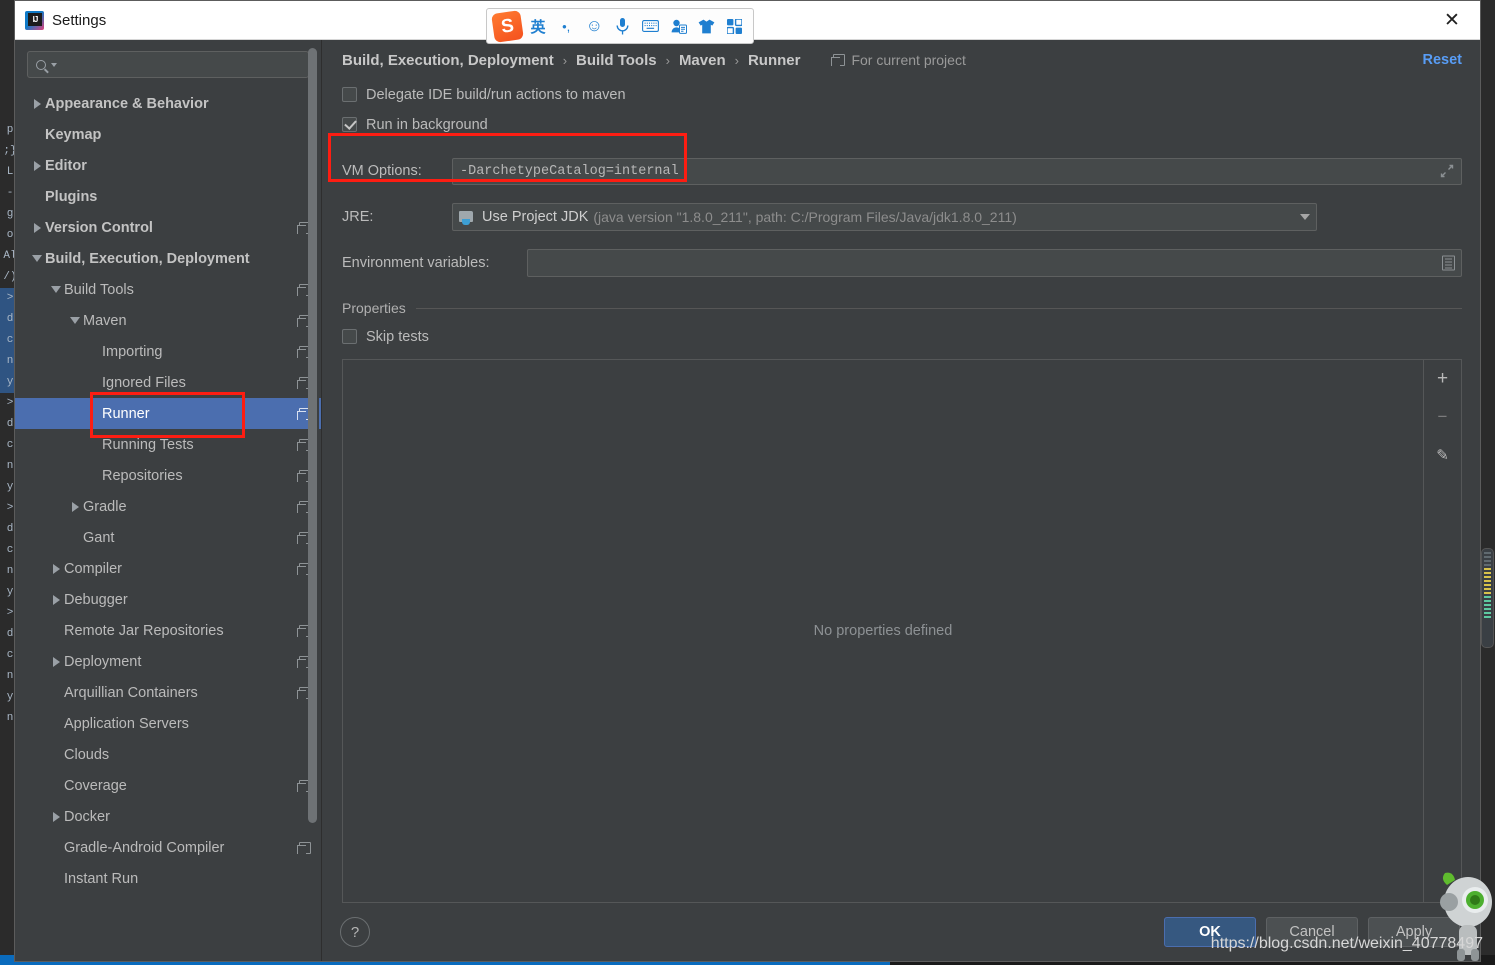  What do you see at coordinates (126, 413) in the screenshot?
I see `sidebar-item-label: Runner` at bounding box center [126, 413].